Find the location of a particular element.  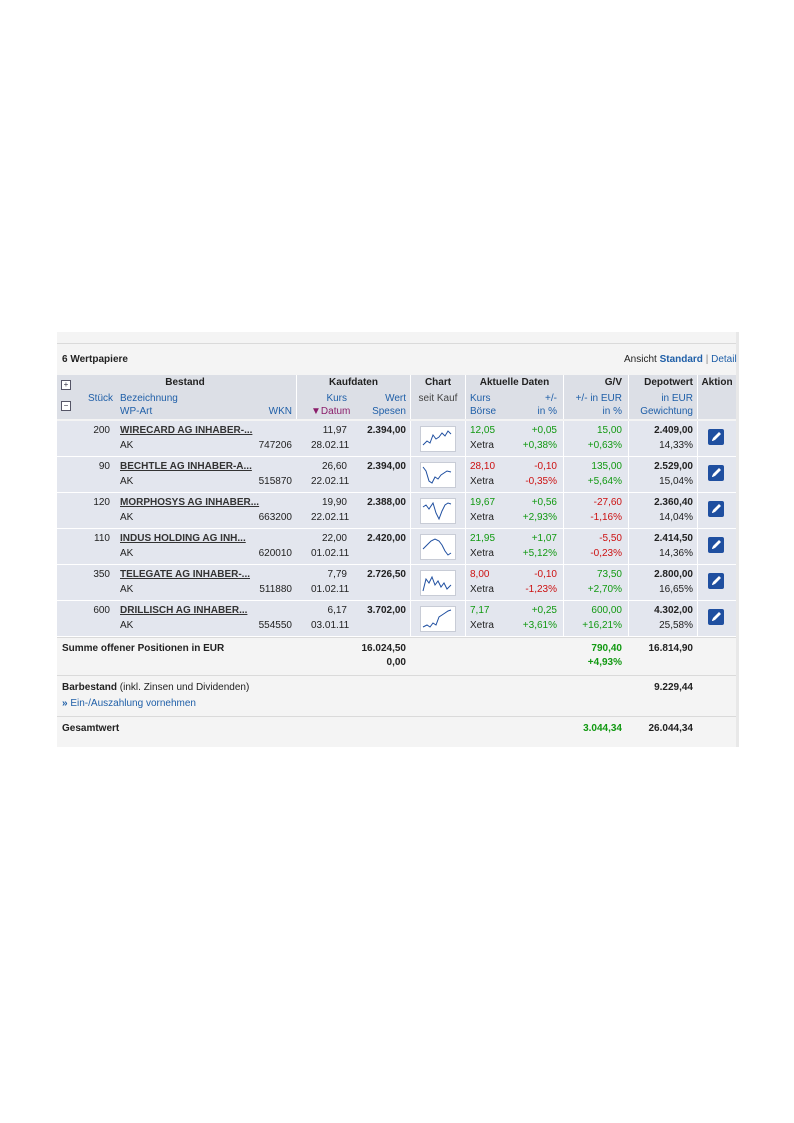

cell-wkn: 515870 is located at coordinates (275, 481).